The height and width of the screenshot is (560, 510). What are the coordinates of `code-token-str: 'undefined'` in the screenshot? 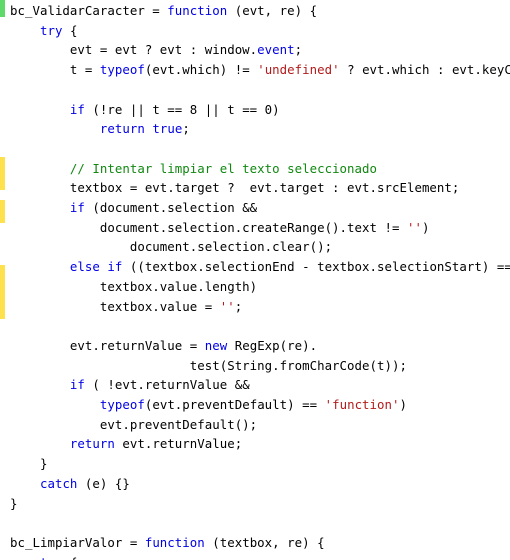 It's located at (298, 70).